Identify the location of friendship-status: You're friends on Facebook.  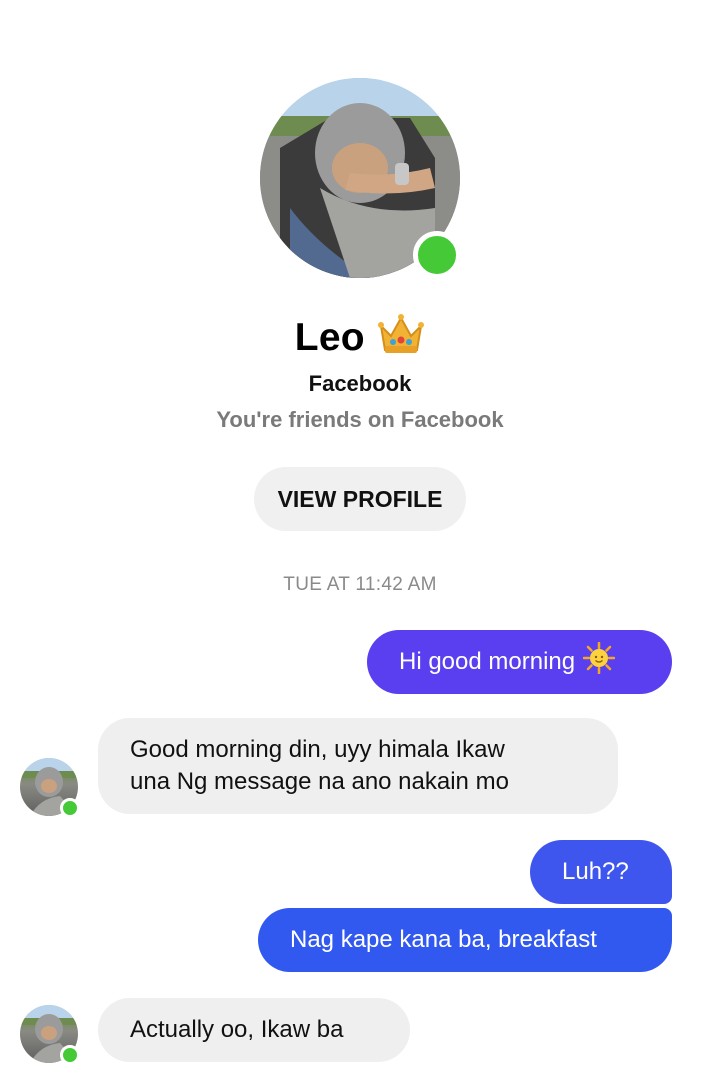
(360, 419).